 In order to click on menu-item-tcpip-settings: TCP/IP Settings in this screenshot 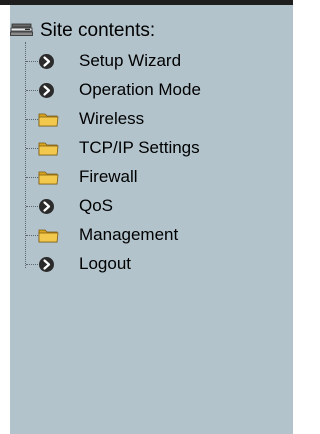, I will do `click(146, 148)`.